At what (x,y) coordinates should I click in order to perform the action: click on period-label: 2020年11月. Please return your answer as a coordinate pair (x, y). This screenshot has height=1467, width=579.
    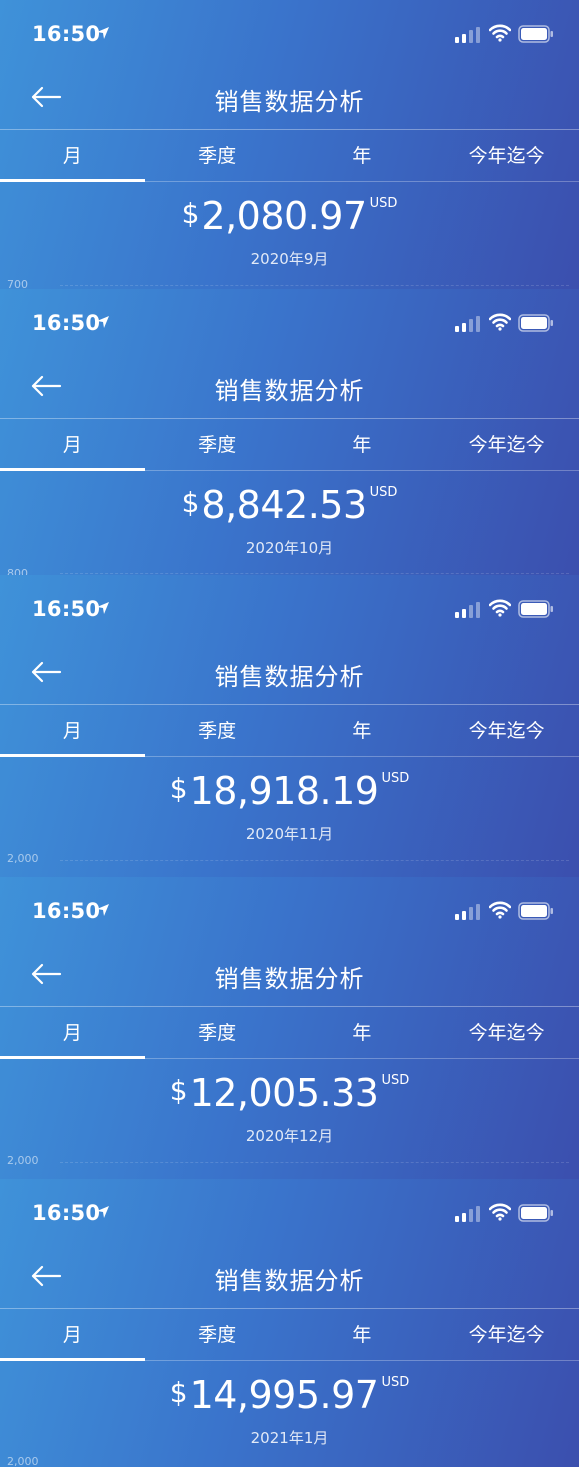
    Looking at the image, I should click on (289, 834).